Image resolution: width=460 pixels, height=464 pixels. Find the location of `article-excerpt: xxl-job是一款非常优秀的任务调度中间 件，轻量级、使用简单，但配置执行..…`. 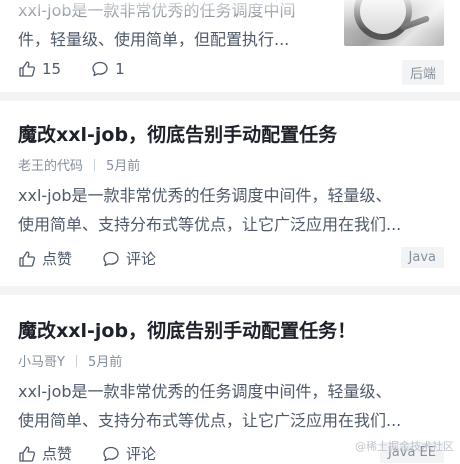

article-excerpt: xxl-job是一款非常优秀的任务调度中间 件，轻量级、使用简单，但配置执行..… is located at coordinates (157, 25).